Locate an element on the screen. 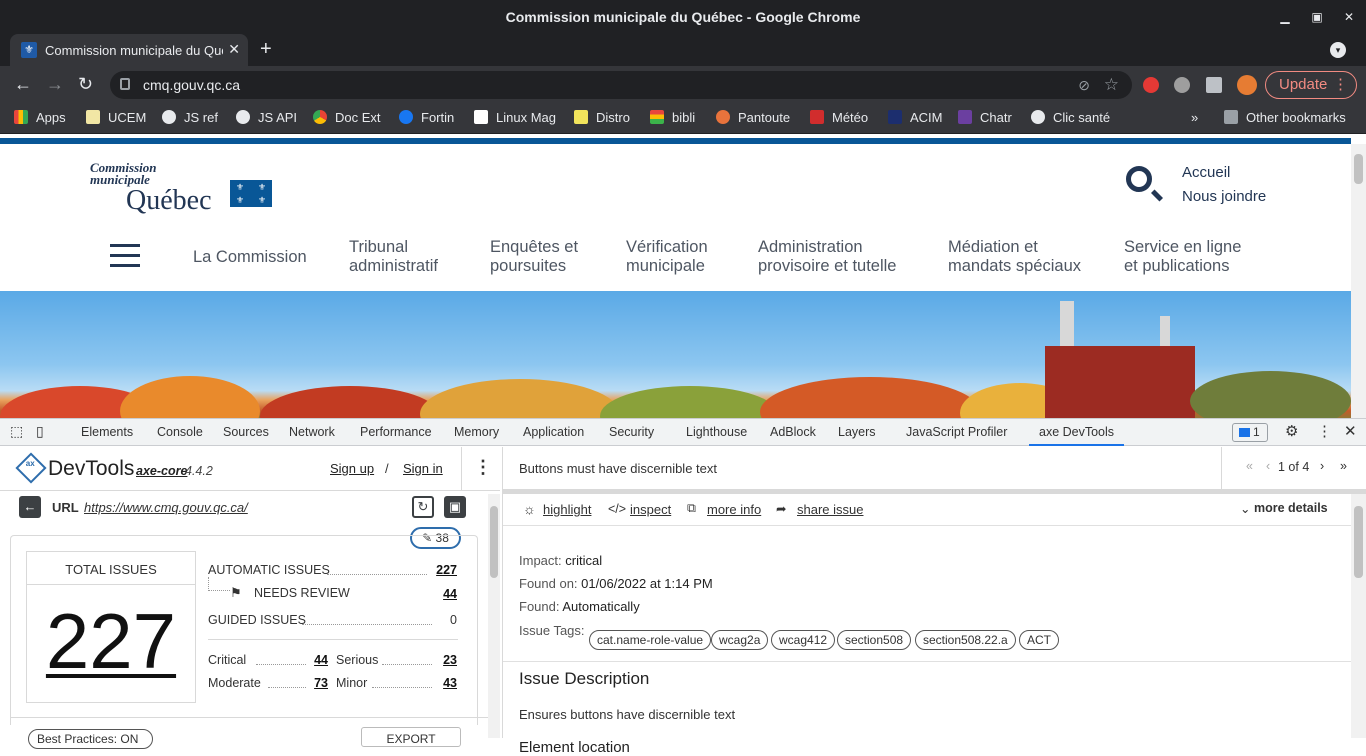  first-issue-icon: « is located at coordinates (1249, 466).